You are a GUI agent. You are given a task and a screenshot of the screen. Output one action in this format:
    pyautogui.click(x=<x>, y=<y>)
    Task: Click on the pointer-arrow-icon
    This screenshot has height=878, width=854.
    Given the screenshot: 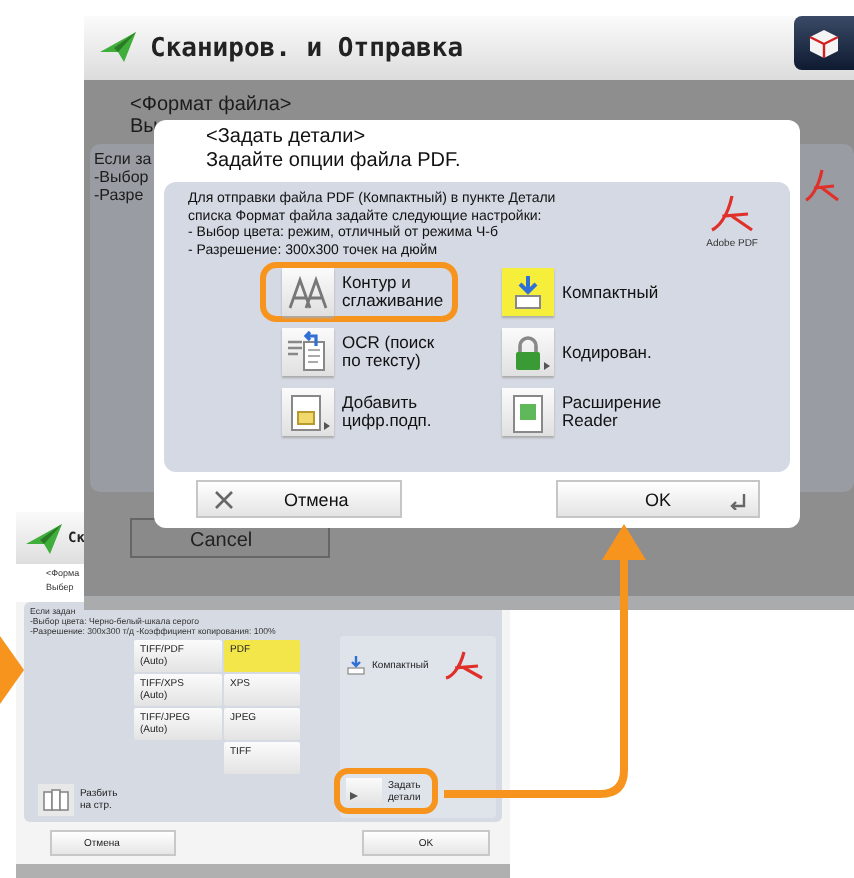 What is the action you would take?
    pyautogui.click(x=12, y=670)
    